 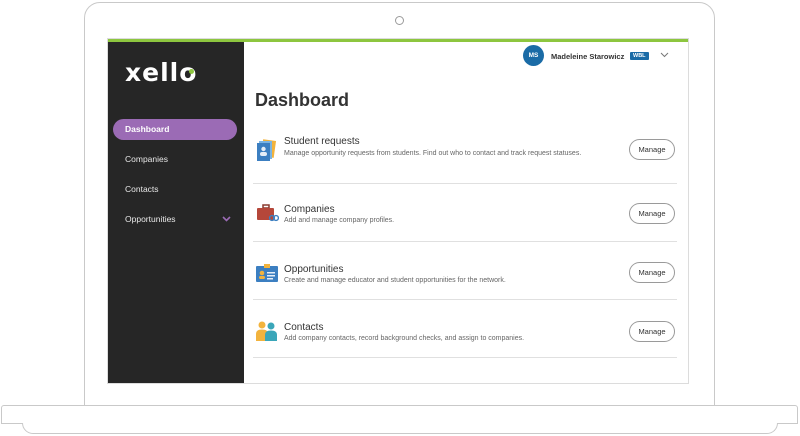 What do you see at coordinates (304, 327) in the screenshot?
I see `row-title: Contacts` at bounding box center [304, 327].